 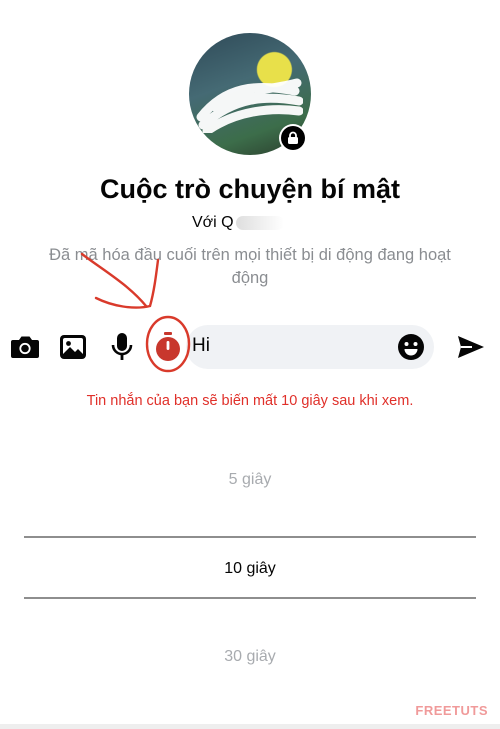 What do you see at coordinates (250, 569) in the screenshot?
I see `timer-option-selected: 10 giây` at bounding box center [250, 569].